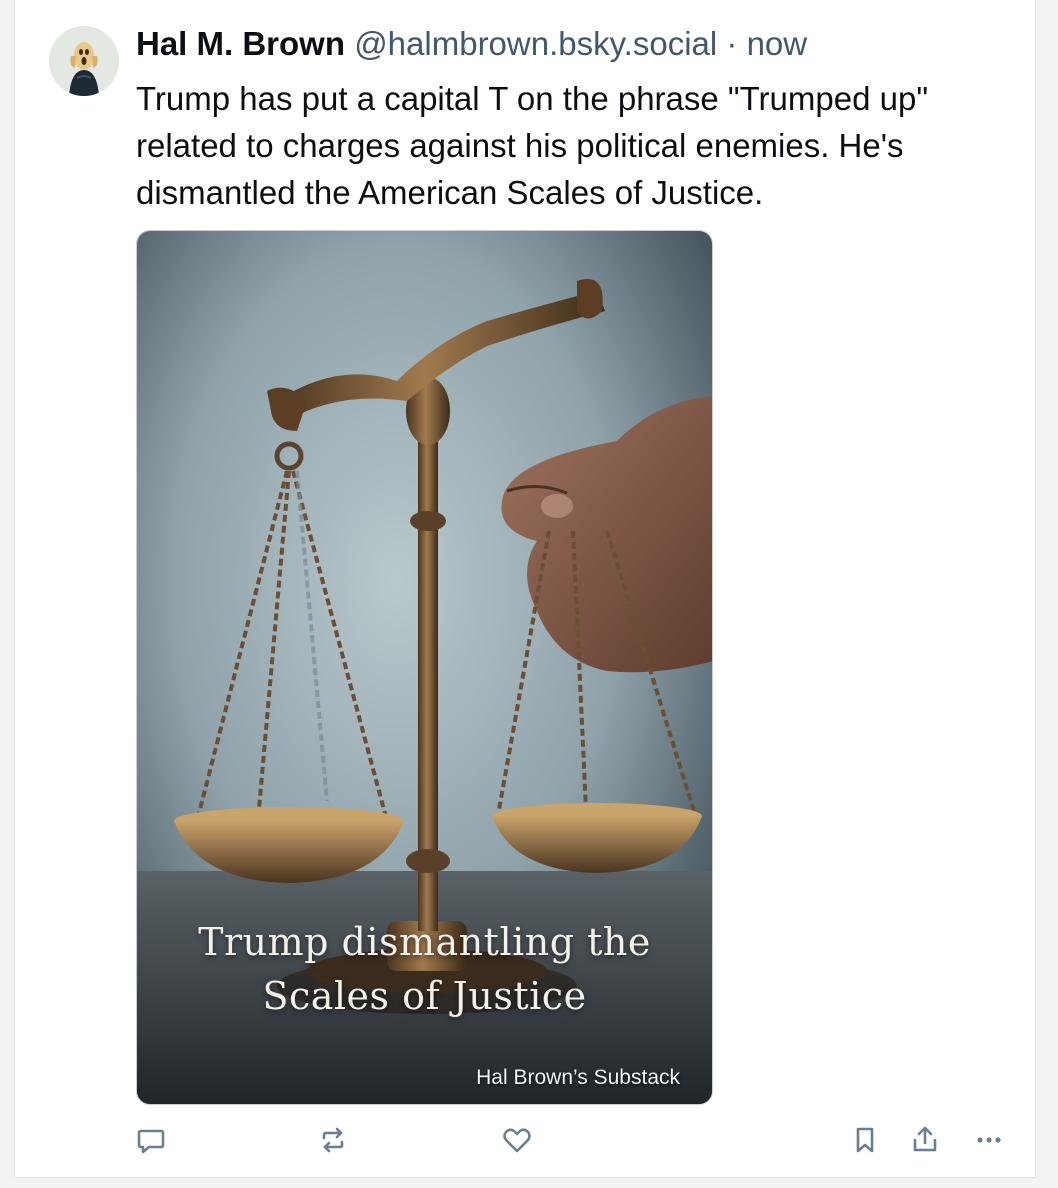 The image size is (1058, 1188). What do you see at coordinates (424, 942) in the screenshot?
I see `image-overlay-title-line1: Trump dismantling the` at bounding box center [424, 942].